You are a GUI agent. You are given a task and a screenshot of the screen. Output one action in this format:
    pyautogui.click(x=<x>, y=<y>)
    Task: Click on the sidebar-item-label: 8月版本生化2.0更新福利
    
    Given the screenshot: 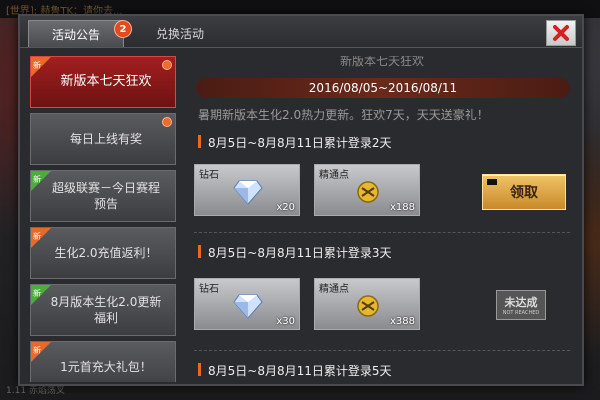 What is the action you would take?
    pyautogui.click(x=106, y=310)
    